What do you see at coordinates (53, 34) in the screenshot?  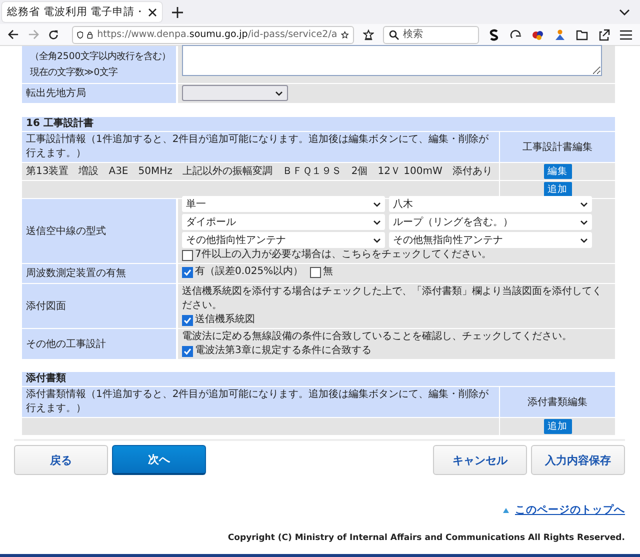 I see `reload-icon` at bounding box center [53, 34].